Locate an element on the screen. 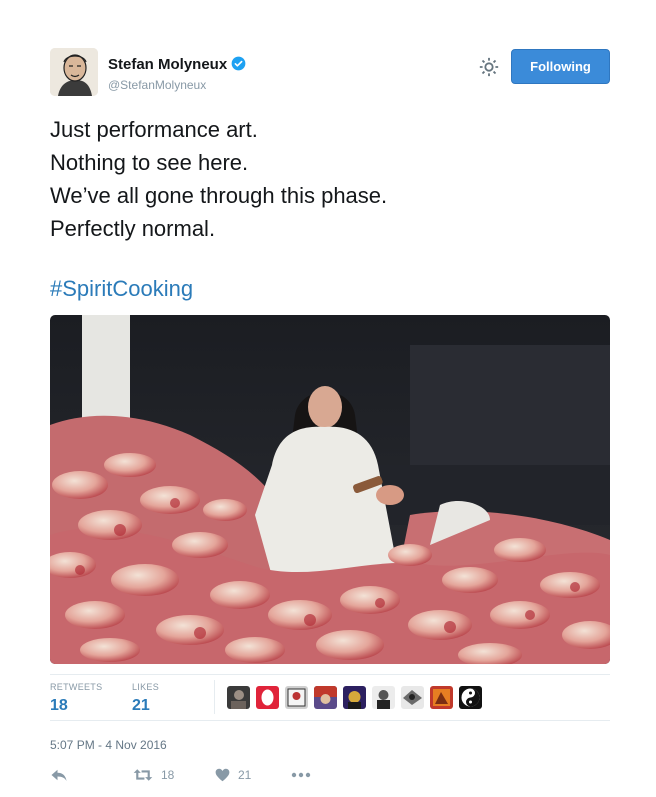 The height and width of the screenshot is (797, 656). tweet-line: Nothing to see here. is located at coordinates (149, 162).